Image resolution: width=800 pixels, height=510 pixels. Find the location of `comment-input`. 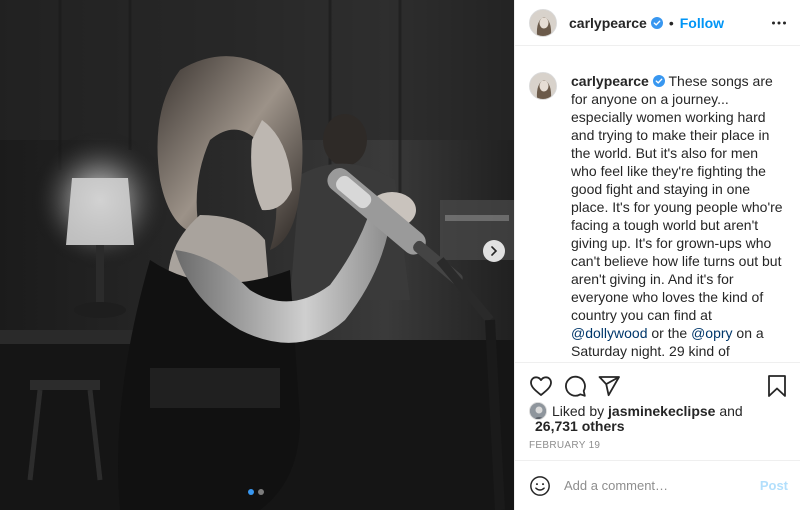

comment-input is located at coordinates (654, 485).